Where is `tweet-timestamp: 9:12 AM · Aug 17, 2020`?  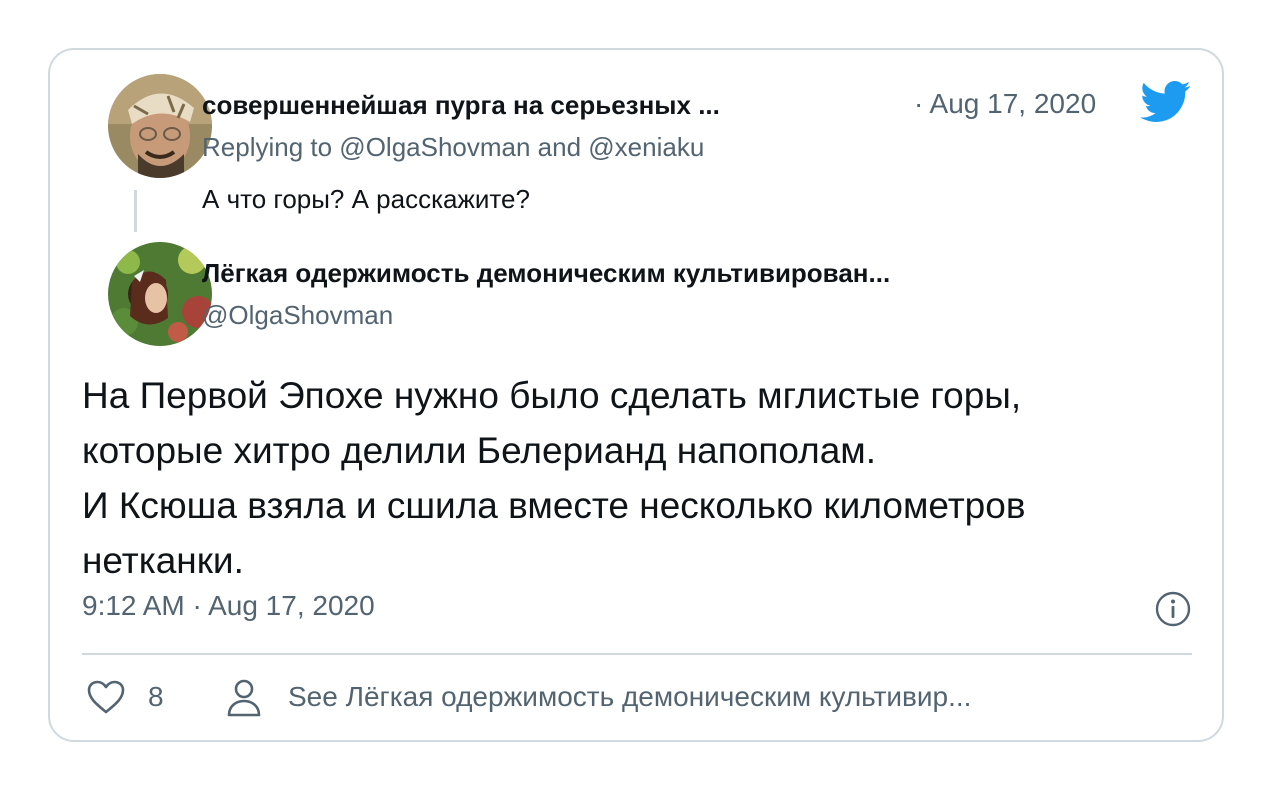 tweet-timestamp: 9:12 AM · Aug 17, 2020 is located at coordinates (228, 606).